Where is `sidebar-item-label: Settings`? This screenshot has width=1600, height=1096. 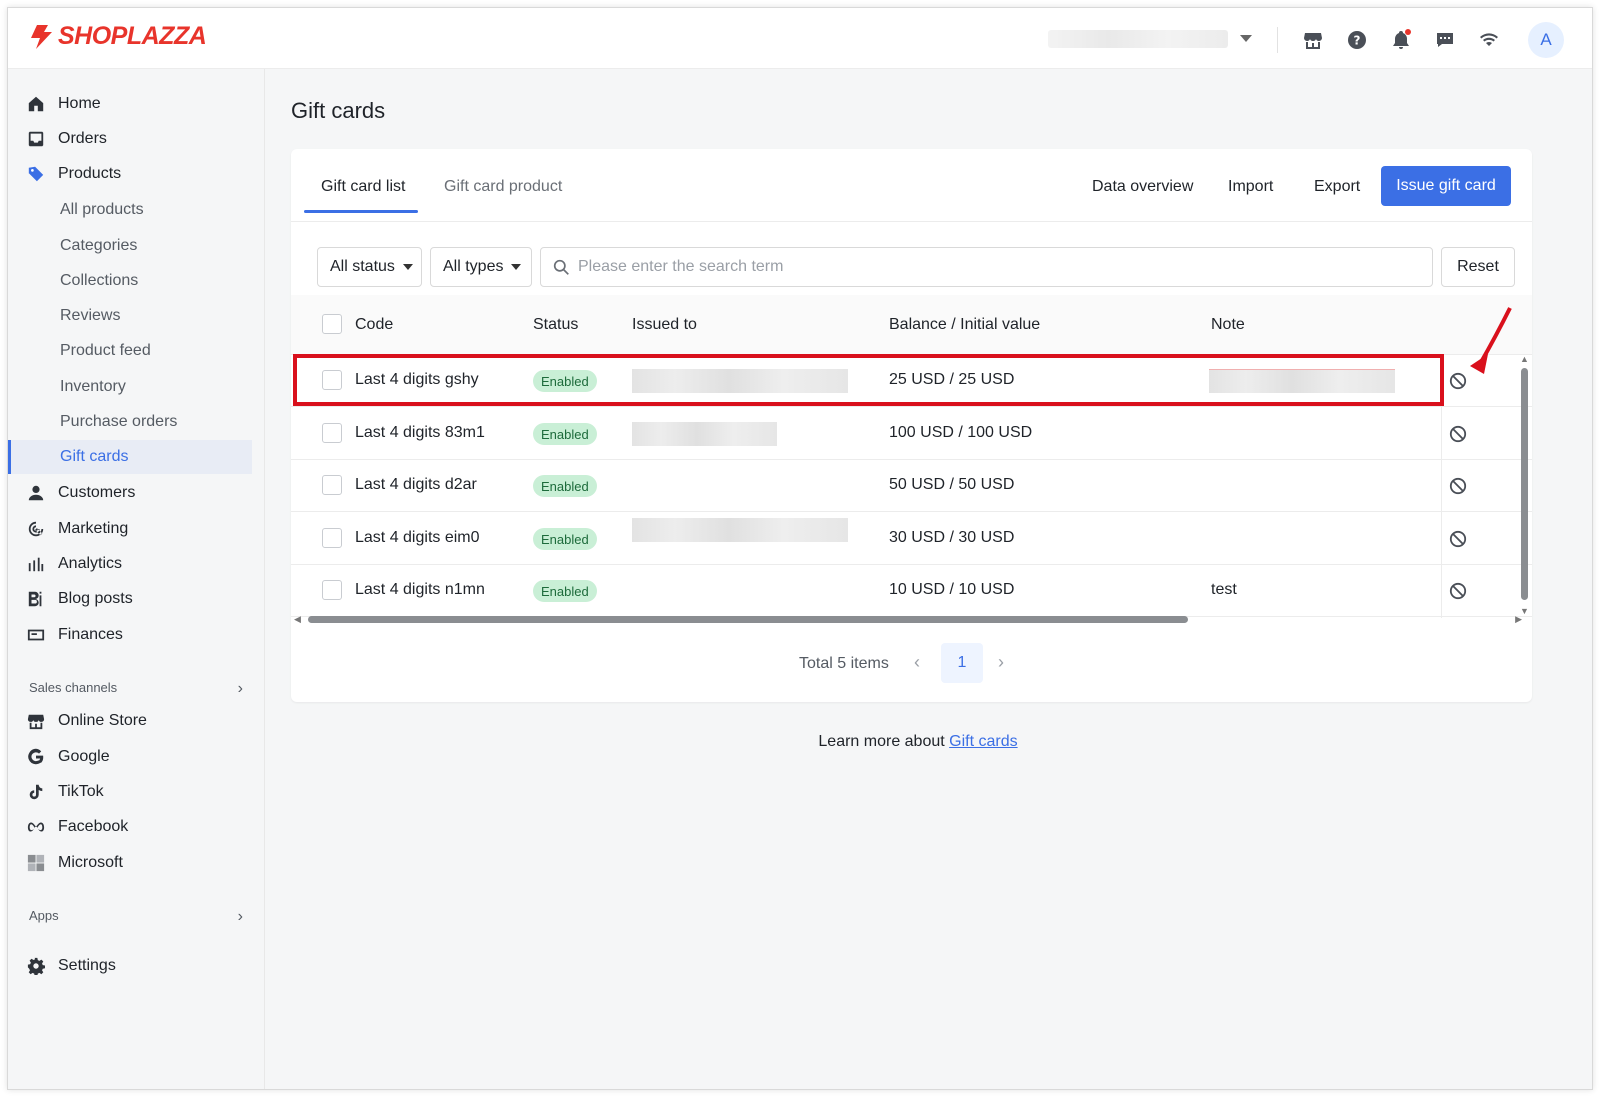 sidebar-item-label: Settings is located at coordinates (87, 965).